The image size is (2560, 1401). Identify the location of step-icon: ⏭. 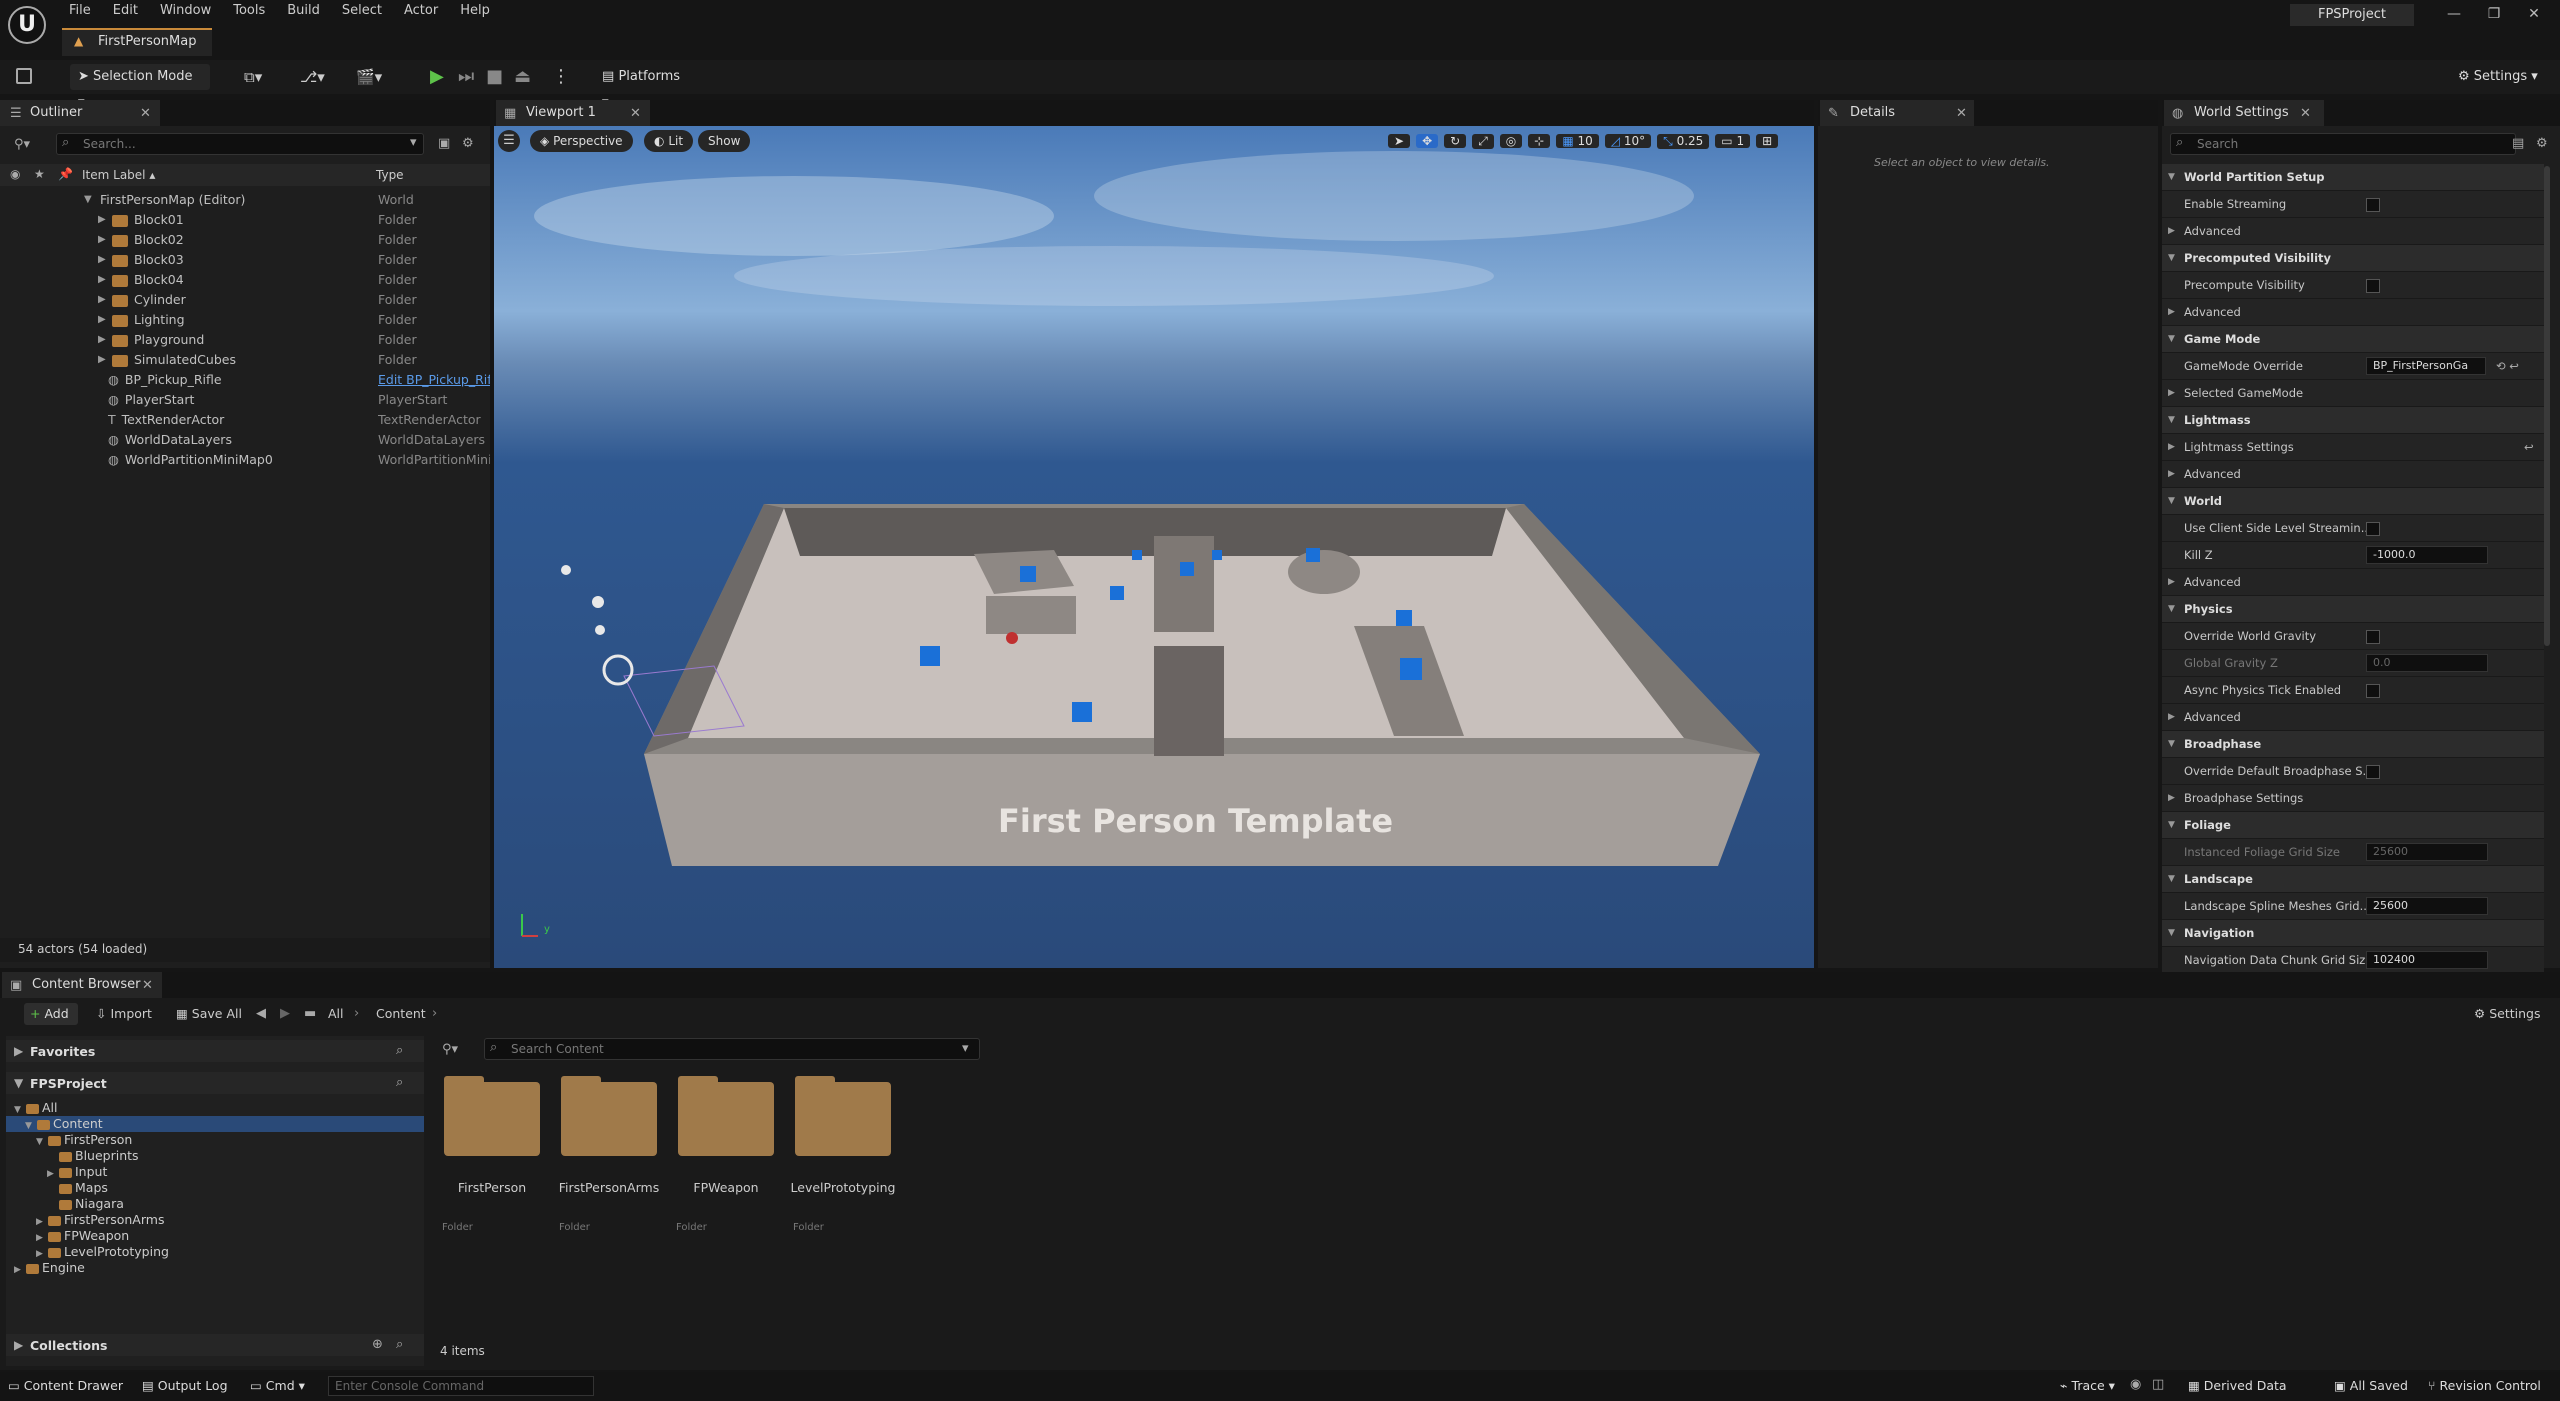
(466, 76).